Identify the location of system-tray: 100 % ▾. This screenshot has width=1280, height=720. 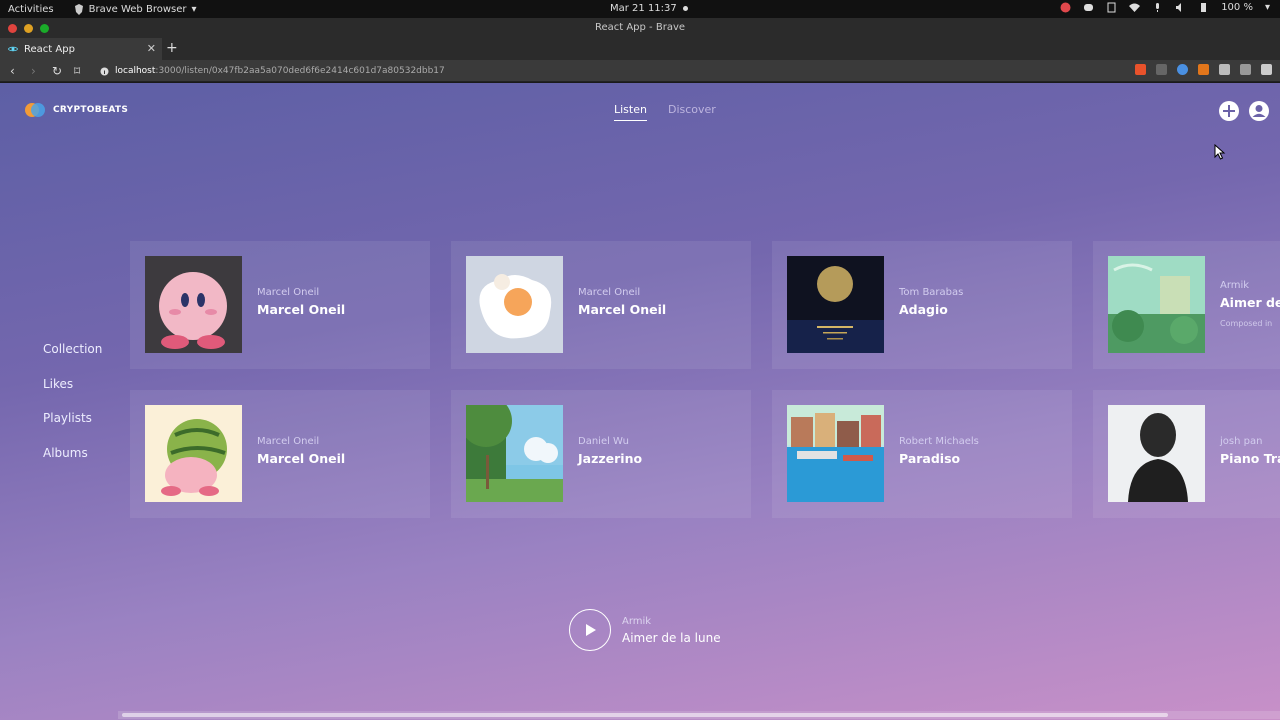
(1165, 7).